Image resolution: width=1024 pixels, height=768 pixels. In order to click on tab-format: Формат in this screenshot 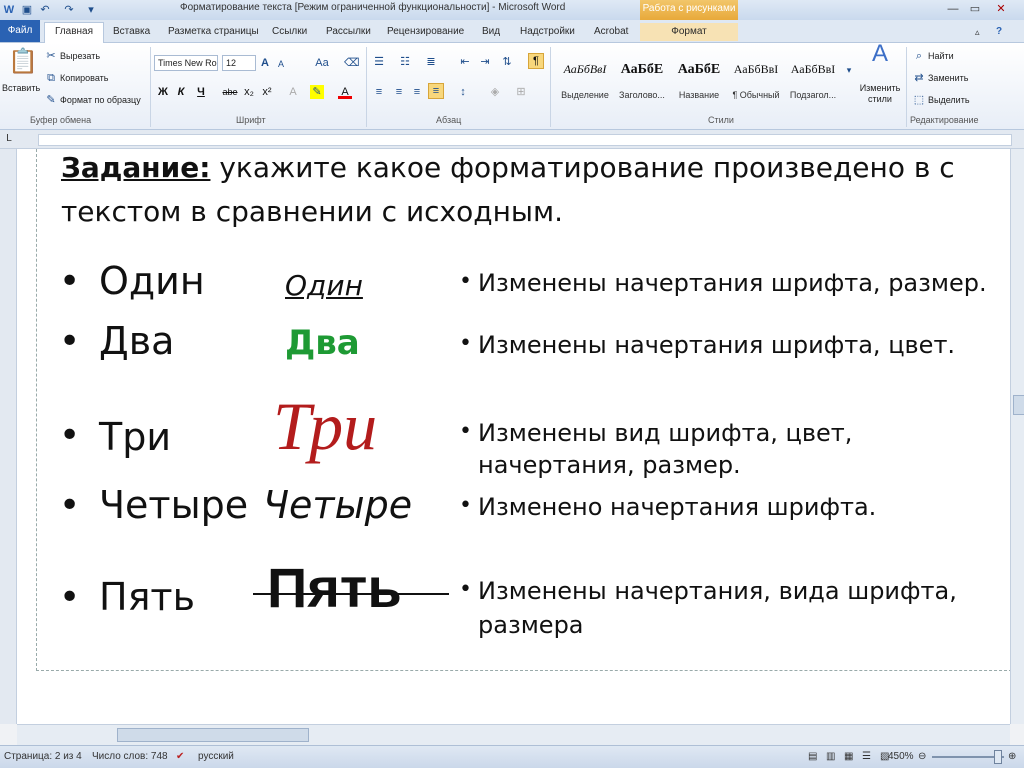, I will do `click(689, 32)`.